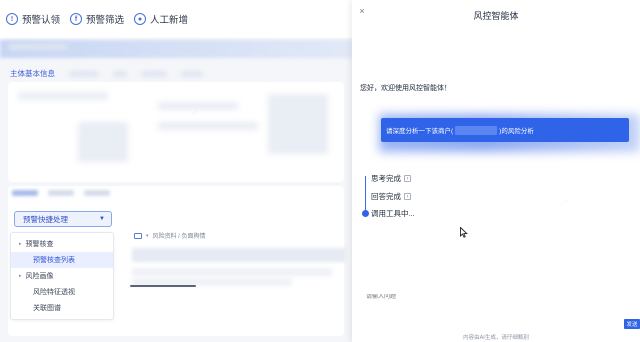 The image size is (640, 342). What do you see at coordinates (169, 20) in the screenshot?
I see `manual-add-label: 人工新增` at bounding box center [169, 20].